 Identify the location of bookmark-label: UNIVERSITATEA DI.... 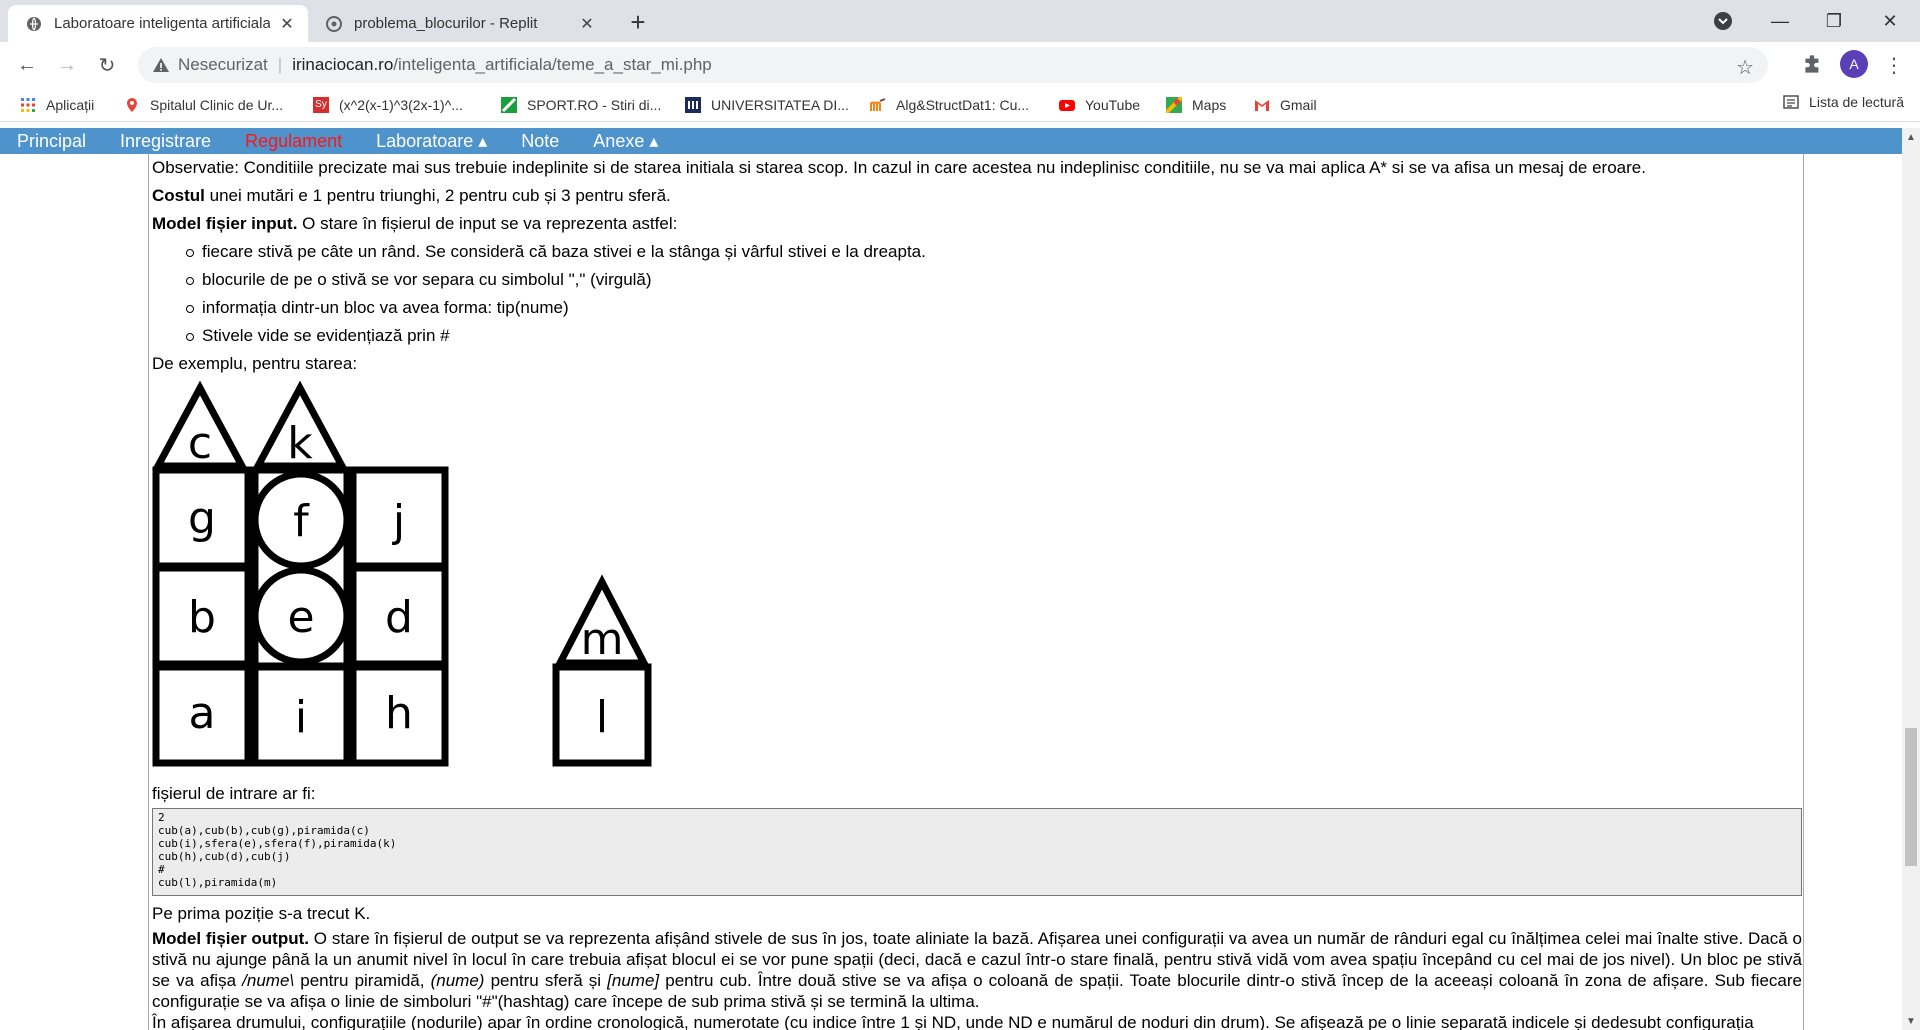
(780, 105).